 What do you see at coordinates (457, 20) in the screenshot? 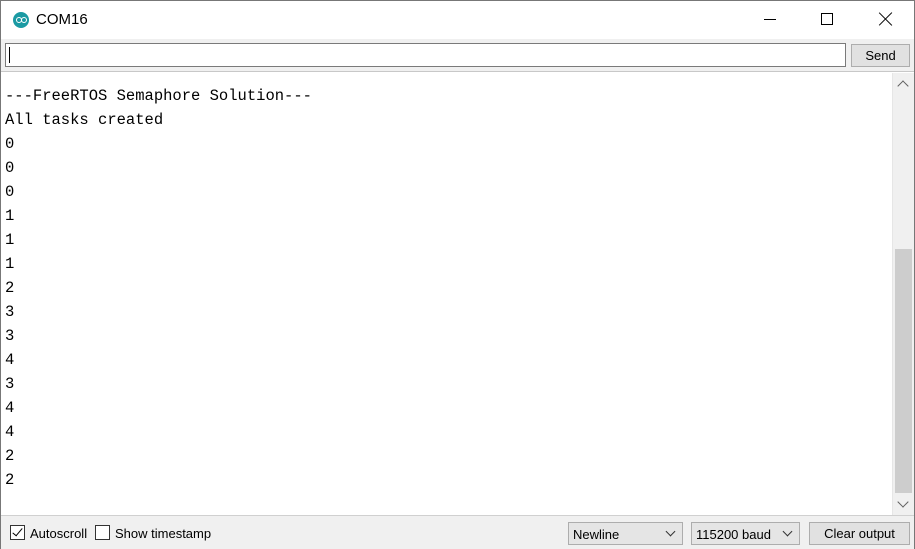
I see `title-bar: COM16` at bounding box center [457, 20].